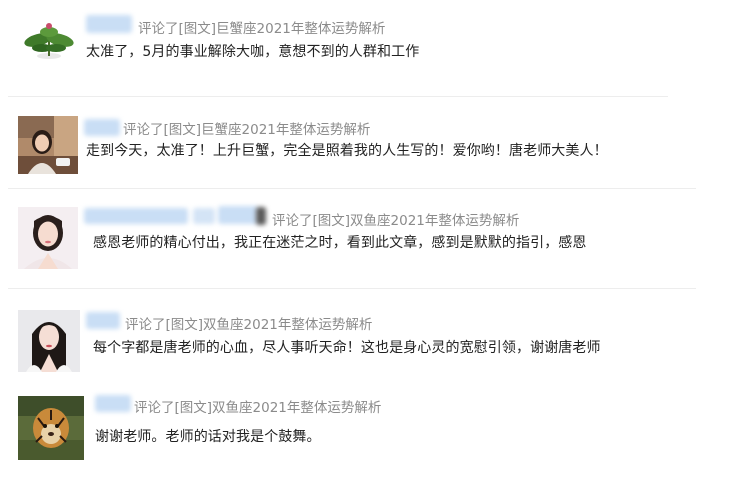 Image resolution: width=746 pixels, height=493 pixels. What do you see at coordinates (347, 151) in the screenshot?
I see `comment-text: 走到今天，太准了！上升巨蟹，完全是照着我的人生写的！爱你哟！唐老师大美人！` at bounding box center [347, 151].